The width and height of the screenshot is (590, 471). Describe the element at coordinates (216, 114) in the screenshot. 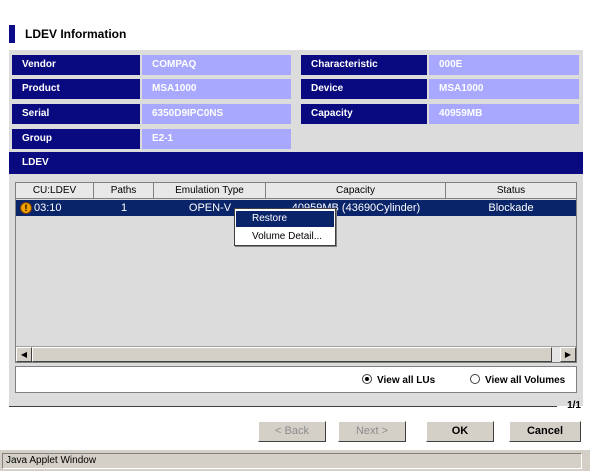

I see `serial-value: 6350D9IPC0NS` at that location.